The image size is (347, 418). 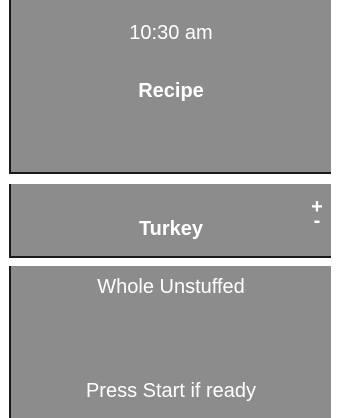 I want to click on recipe-variant: Whole Unstuffed, so click(x=171, y=287).